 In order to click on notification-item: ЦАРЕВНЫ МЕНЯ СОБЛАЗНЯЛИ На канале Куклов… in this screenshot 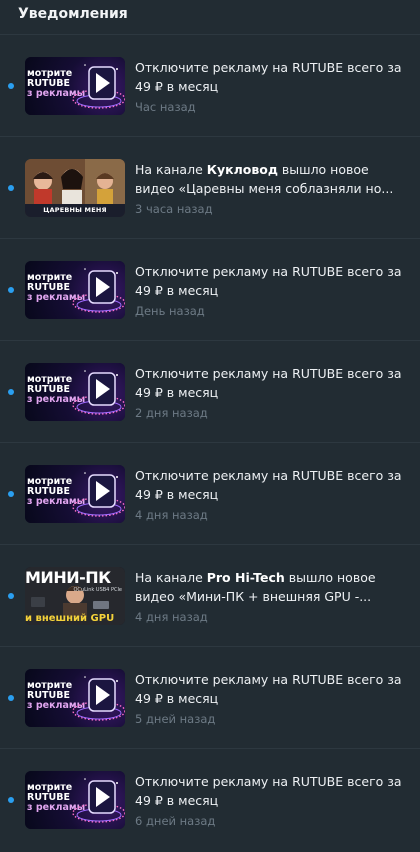, I will do `click(210, 188)`.